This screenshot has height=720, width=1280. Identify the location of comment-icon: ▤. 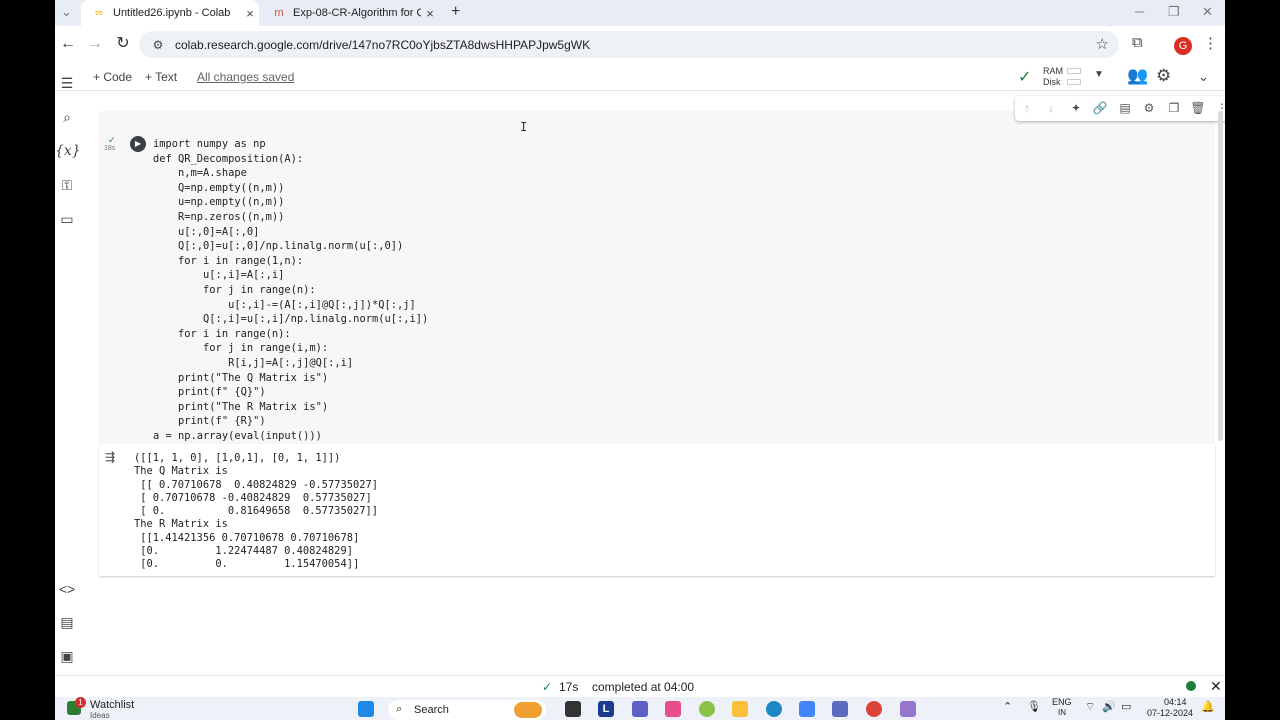
(1125, 108).